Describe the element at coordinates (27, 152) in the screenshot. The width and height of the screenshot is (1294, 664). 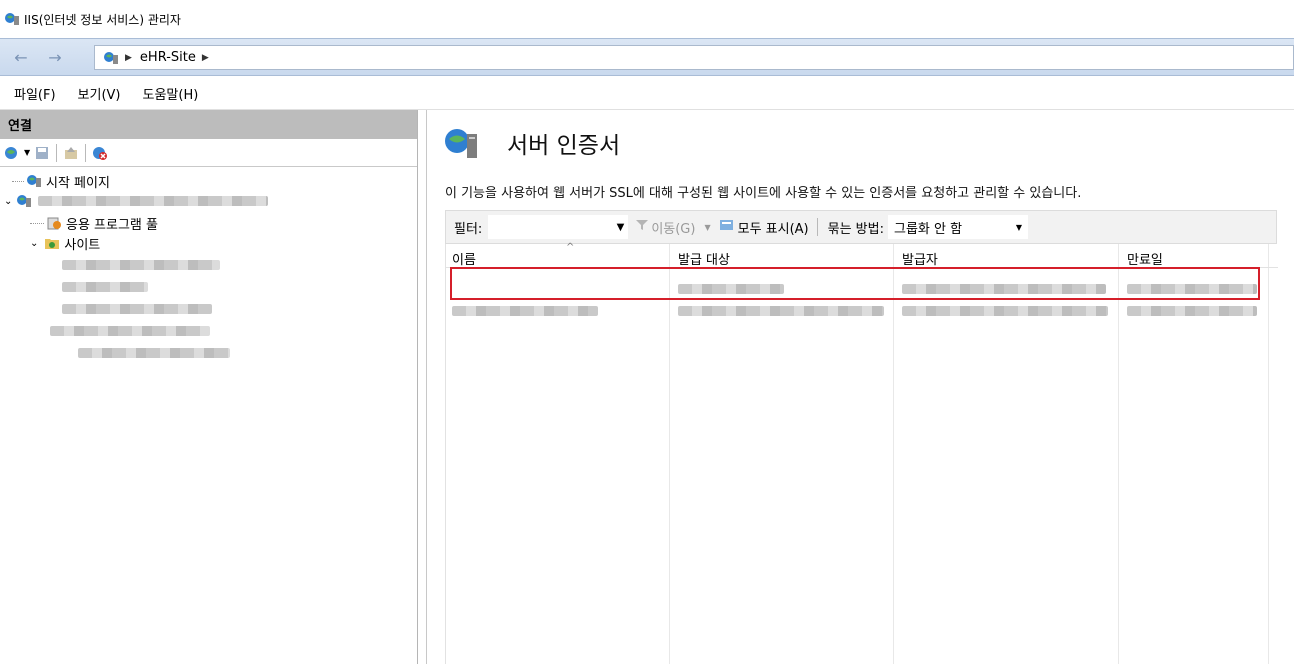
I see `dropdown-arrow-icon: ▼` at that location.